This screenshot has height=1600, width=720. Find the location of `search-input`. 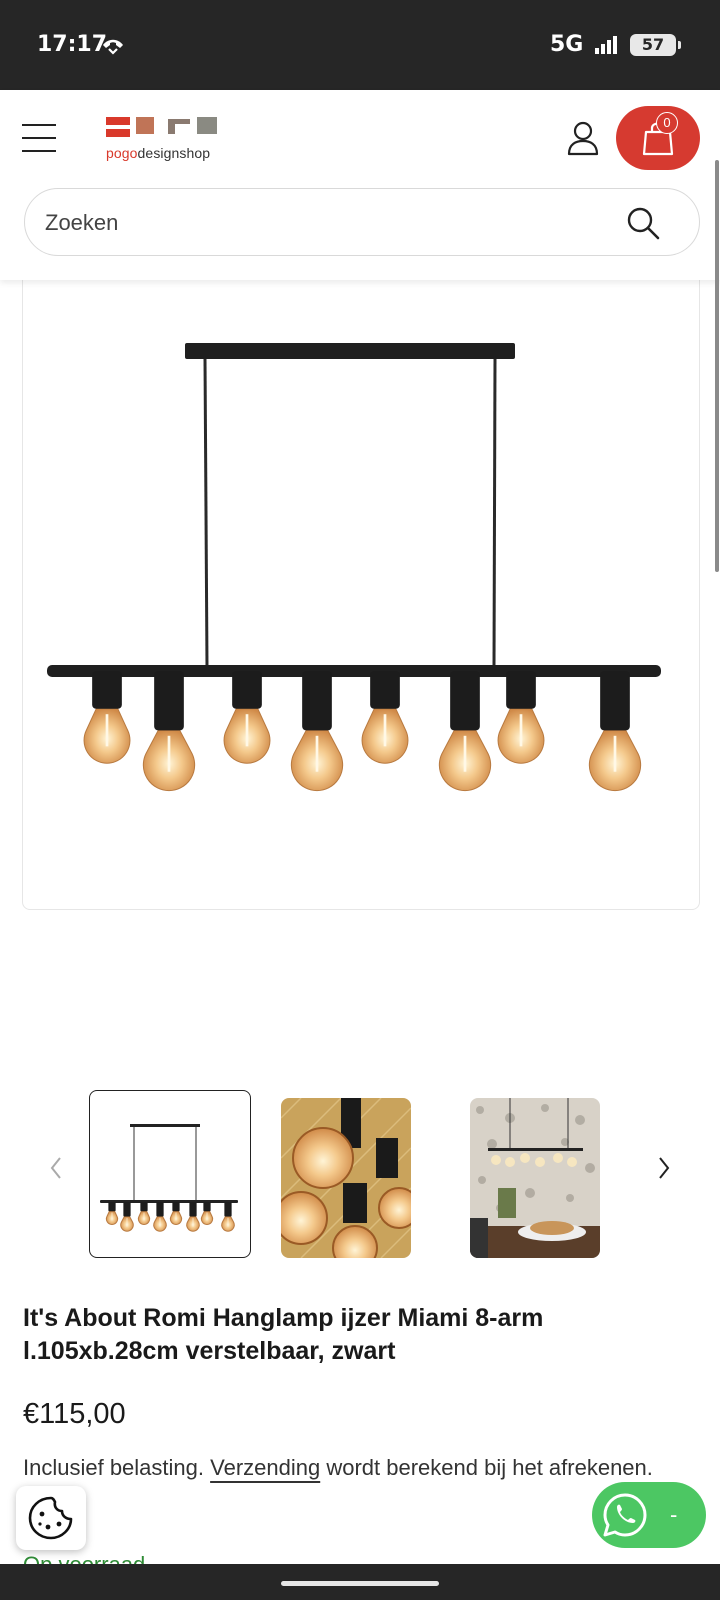

search-input is located at coordinates (325, 223).